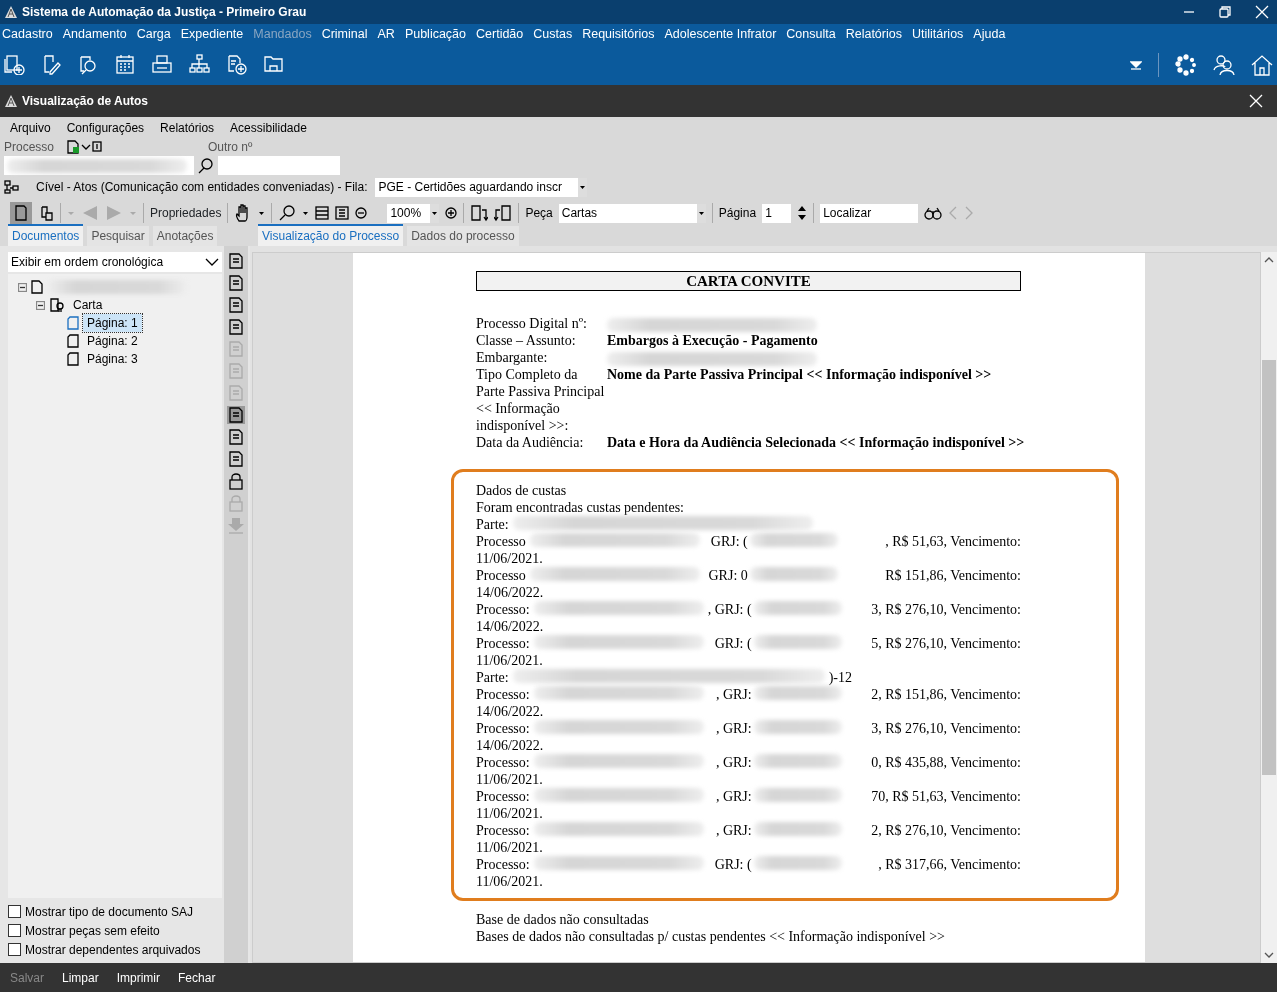 The width and height of the screenshot is (1277, 992). Describe the element at coordinates (113, 949) in the screenshot. I see `checkbox-label: Mostrar dependentes arquivados` at that location.